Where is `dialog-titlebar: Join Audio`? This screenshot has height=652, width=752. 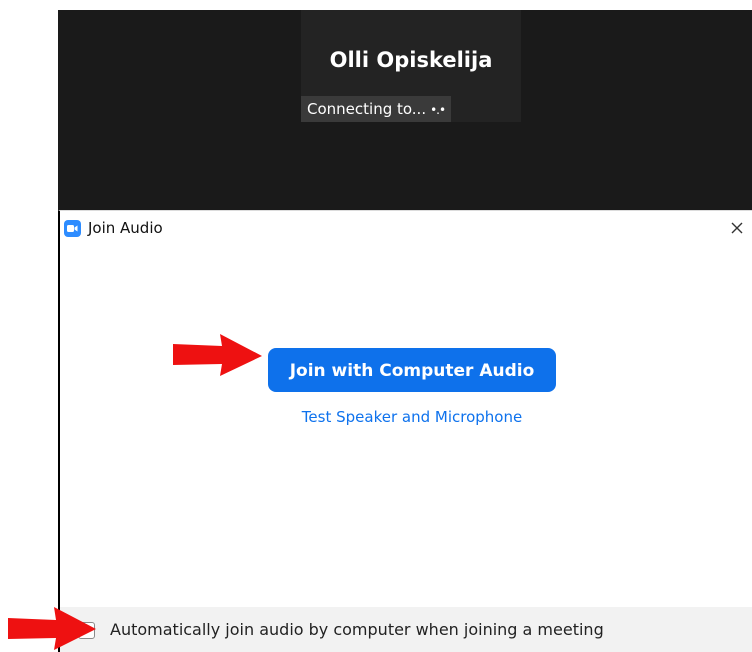 dialog-titlebar: Join Audio is located at coordinates (406, 227).